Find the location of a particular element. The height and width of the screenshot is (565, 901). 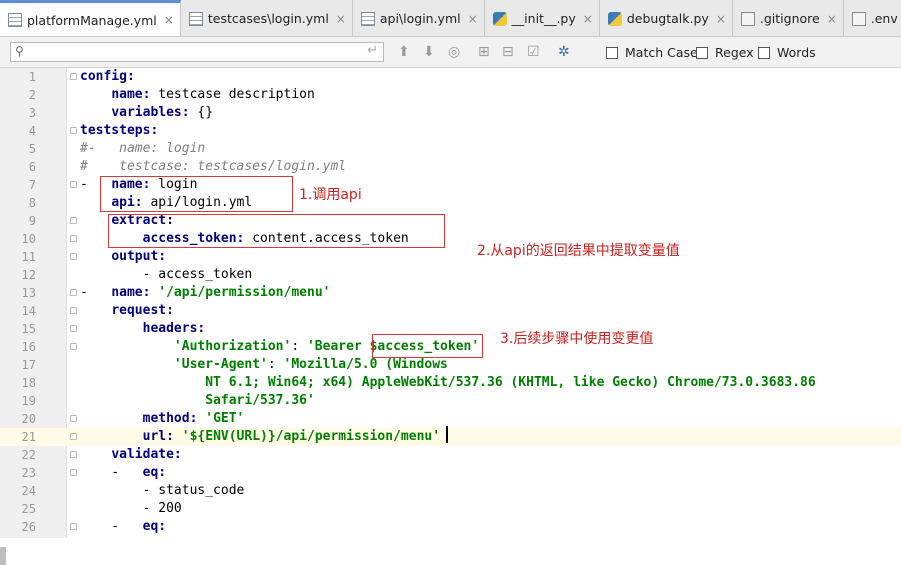

regex-checkbox is located at coordinates (702, 52).